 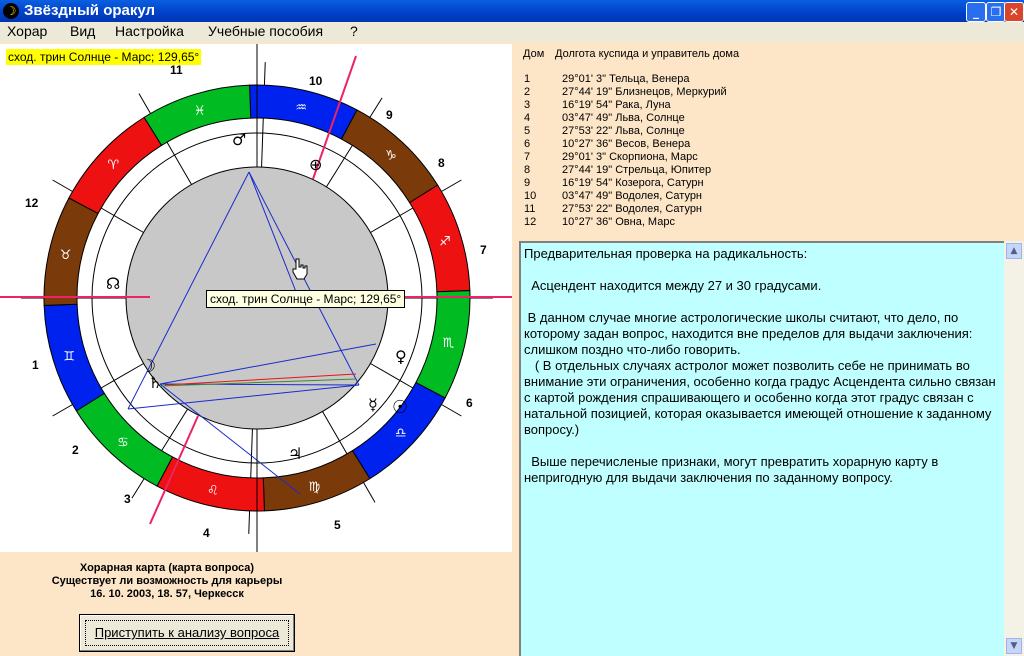 What do you see at coordinates (354, 31) in the screenshot?
I see `menu-help: ?` at bounding box center [354, 31].